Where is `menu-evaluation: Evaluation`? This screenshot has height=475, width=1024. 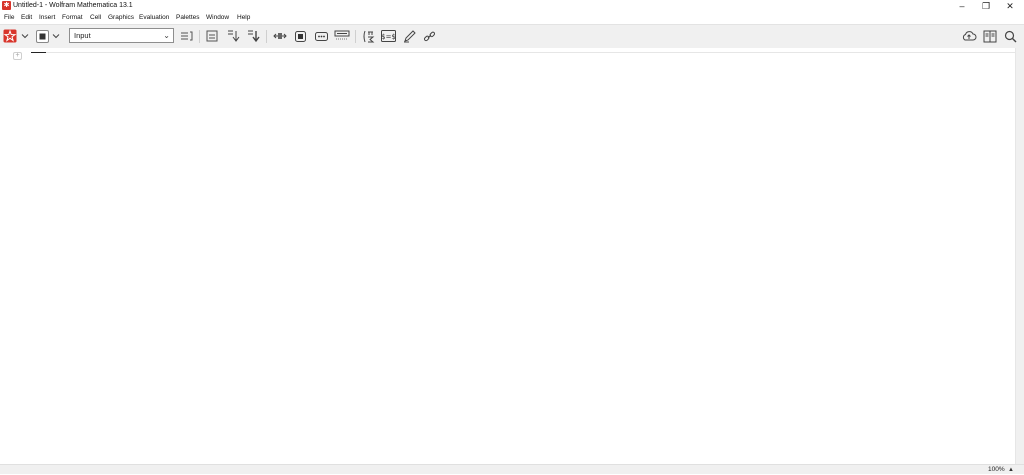
menu-evaluation: Evaluation is located at coordinates (154, 18).